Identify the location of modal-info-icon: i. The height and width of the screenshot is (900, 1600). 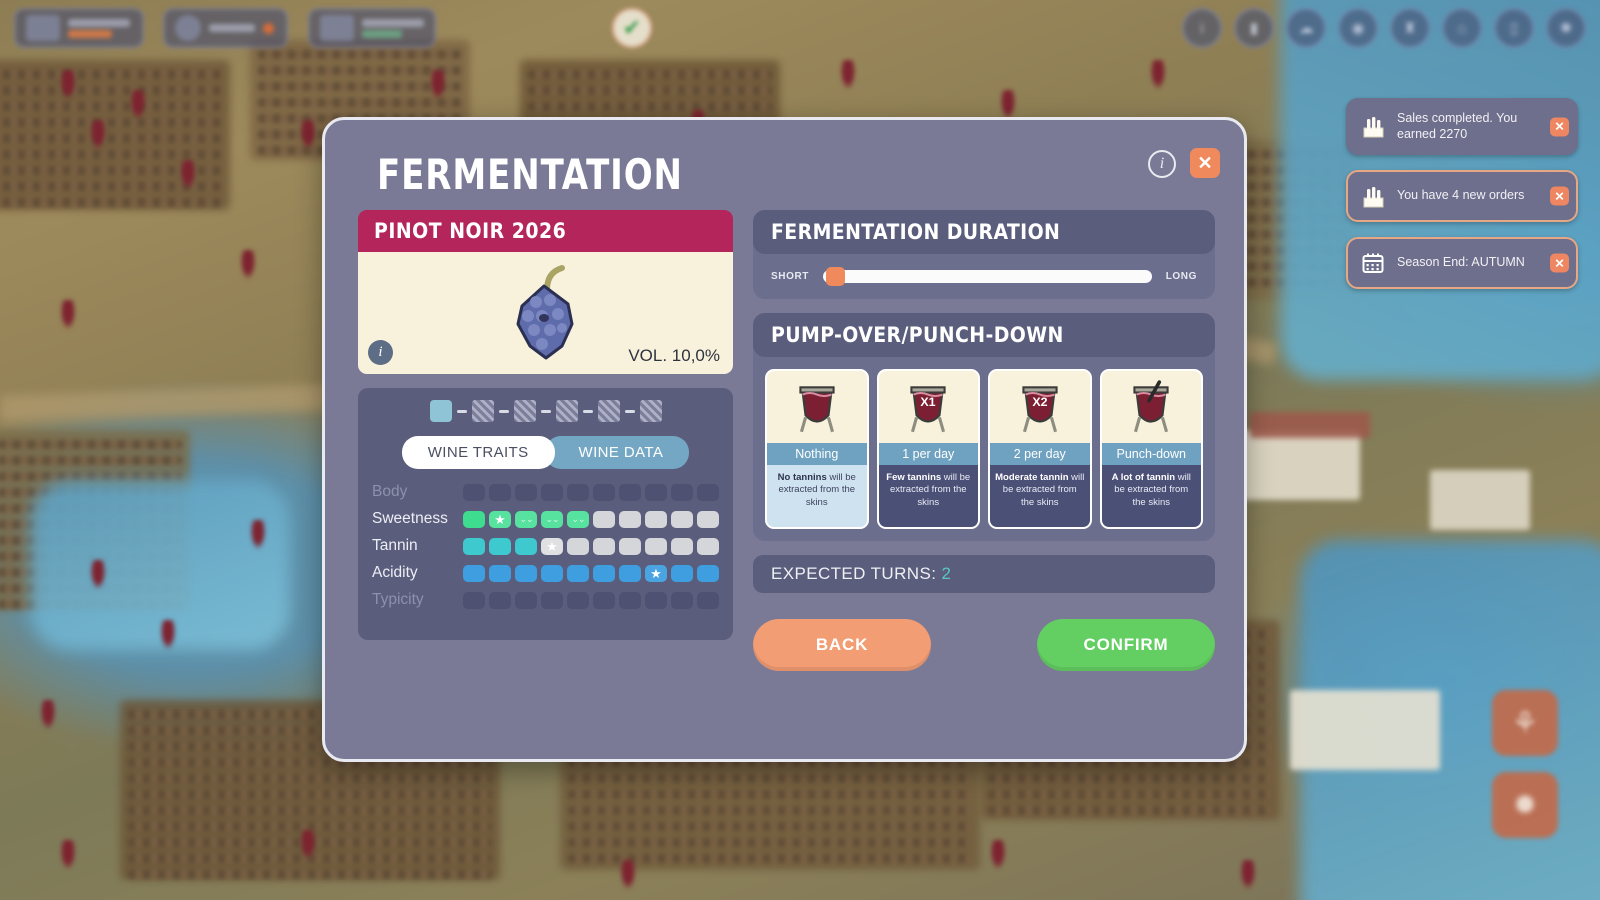
(1162, 164).